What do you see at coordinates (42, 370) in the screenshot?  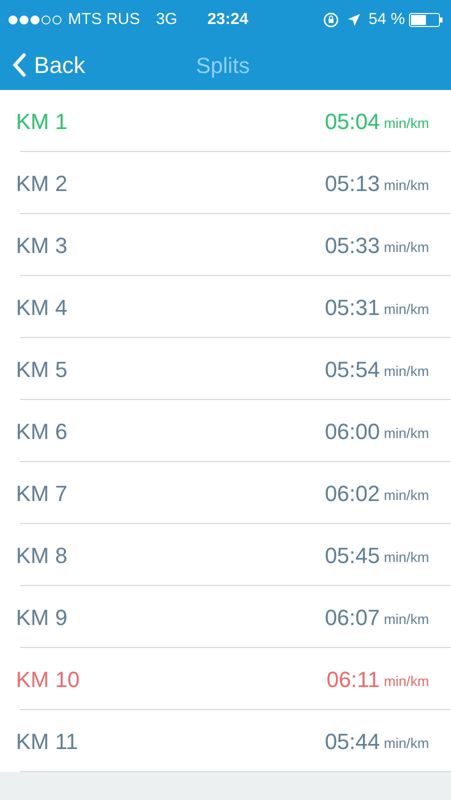 I see `split-label: KM 5` at bounding box center [42, 370].